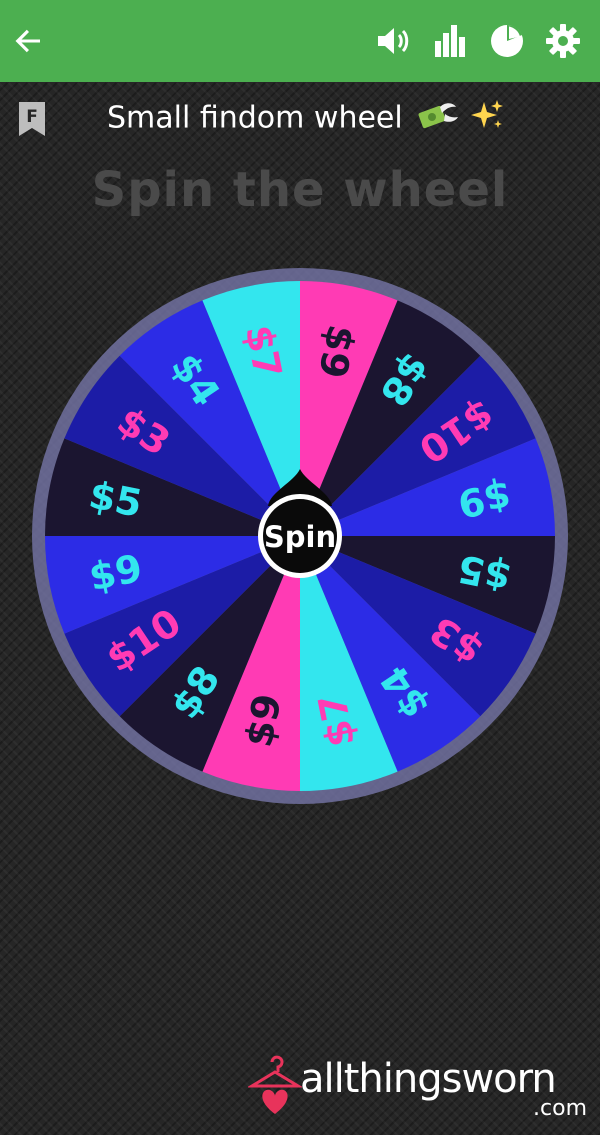 The height and width of the screenshot is (1135, 600). Describe the element at coordinates (300, 41) in the screenshot. I see `top-app-bar` at that location.